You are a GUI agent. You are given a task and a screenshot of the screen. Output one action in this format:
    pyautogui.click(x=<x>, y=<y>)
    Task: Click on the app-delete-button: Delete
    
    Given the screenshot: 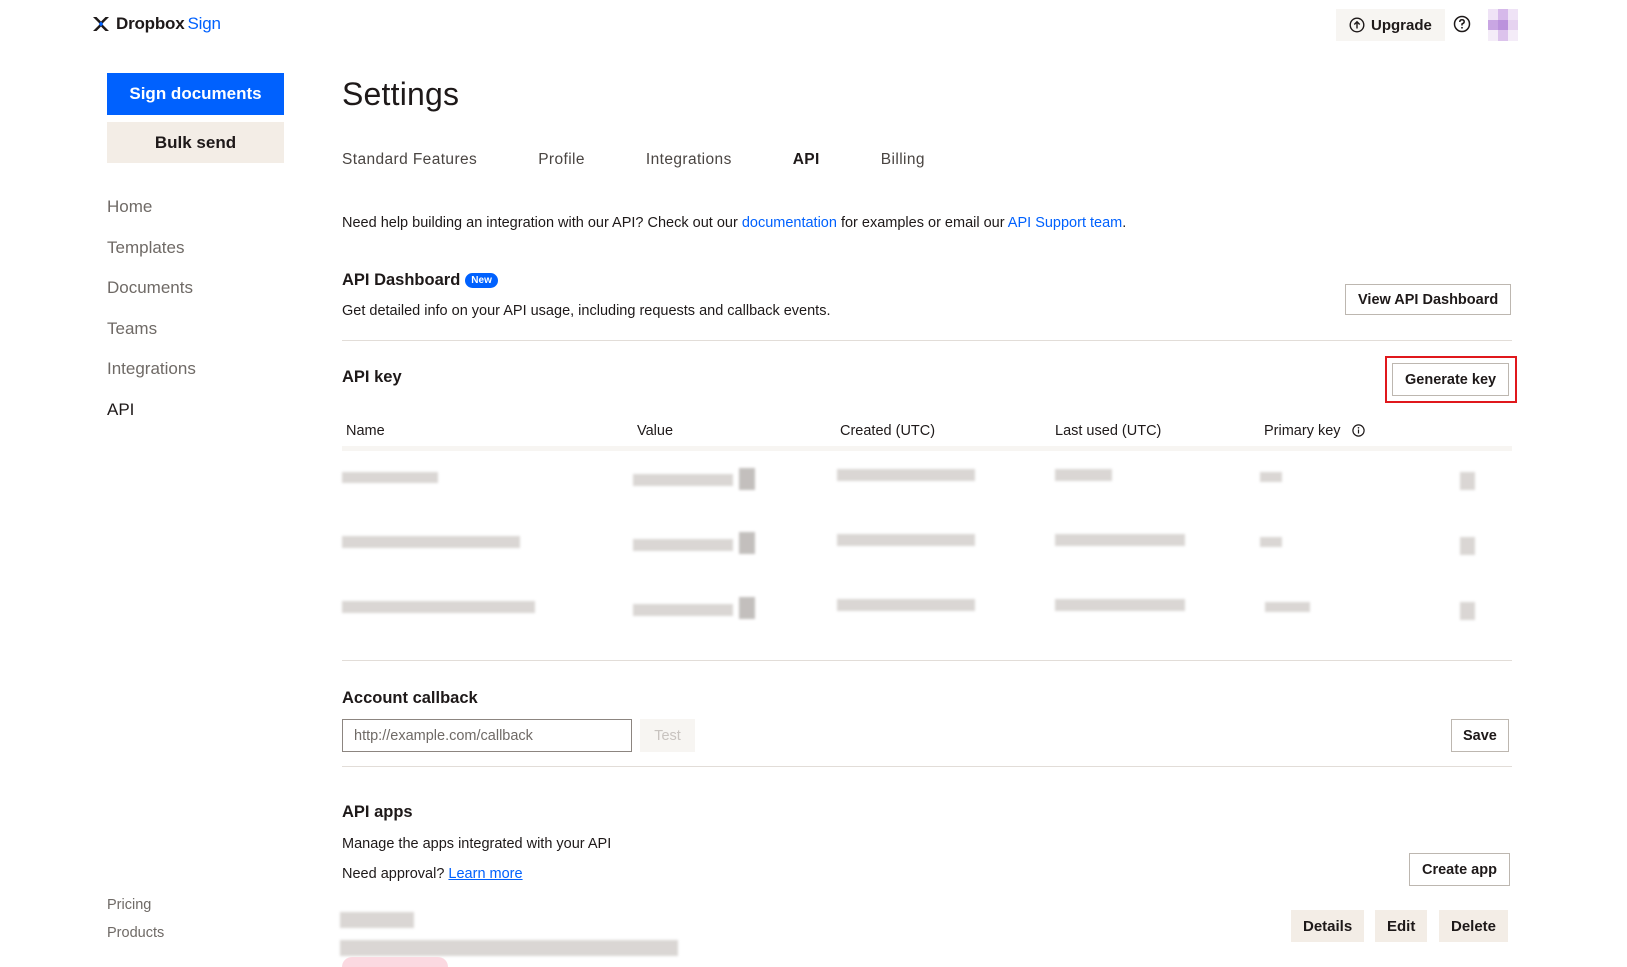 What is the action you would take?
    pyautogui.click(x=1474, y=926)
    